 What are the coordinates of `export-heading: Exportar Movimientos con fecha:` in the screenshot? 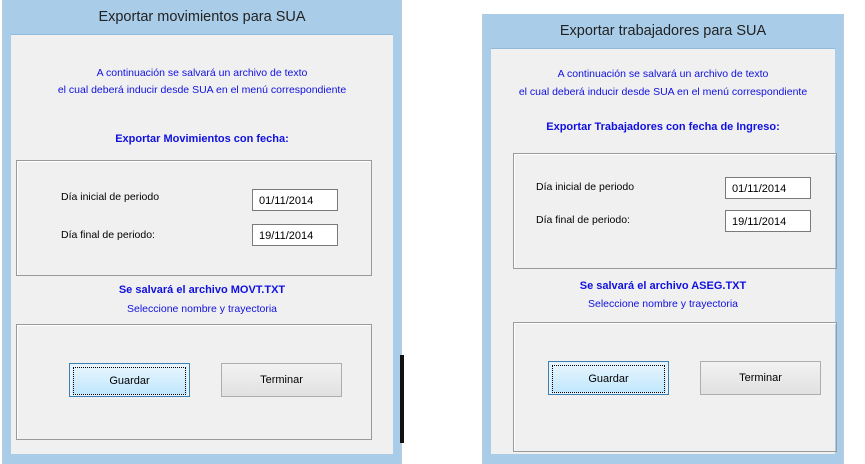 It's located at (202, 139).